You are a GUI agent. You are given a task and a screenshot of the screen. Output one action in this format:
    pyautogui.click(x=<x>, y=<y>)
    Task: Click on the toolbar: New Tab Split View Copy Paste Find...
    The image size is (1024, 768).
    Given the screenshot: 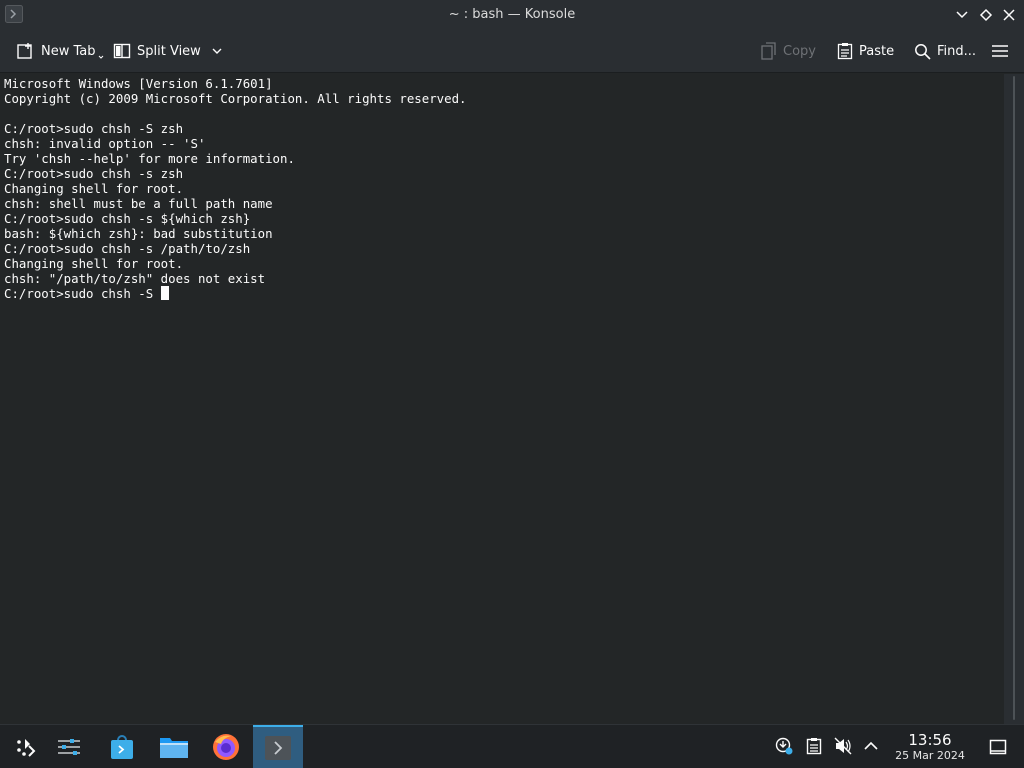 What is the action you would take?
    pyautogui.click(x=512, y=51)
    